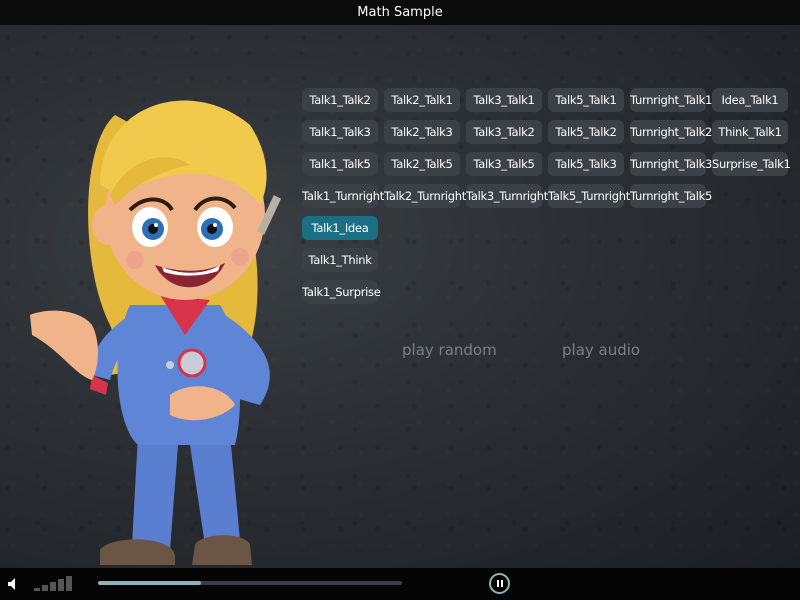 The image size is (800, 600). I want to click on button-talk2-turnright: Talk2_Turnright, so click(425, 196).